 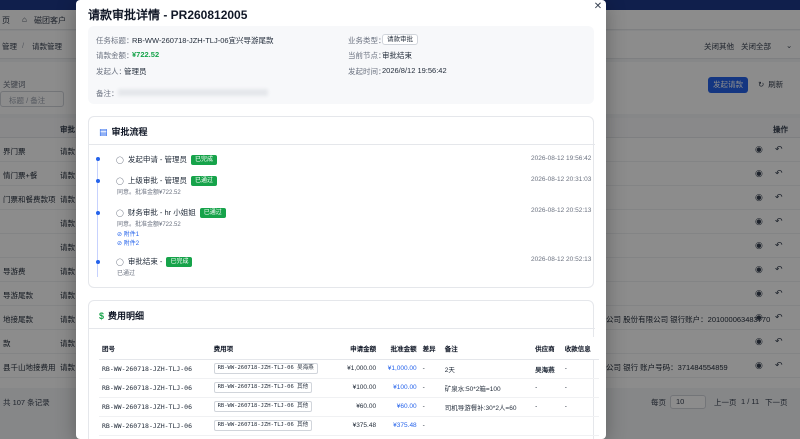 I want to click on start-time-value: 2026/8/12 19:56:42, so click(x=414, y=70).